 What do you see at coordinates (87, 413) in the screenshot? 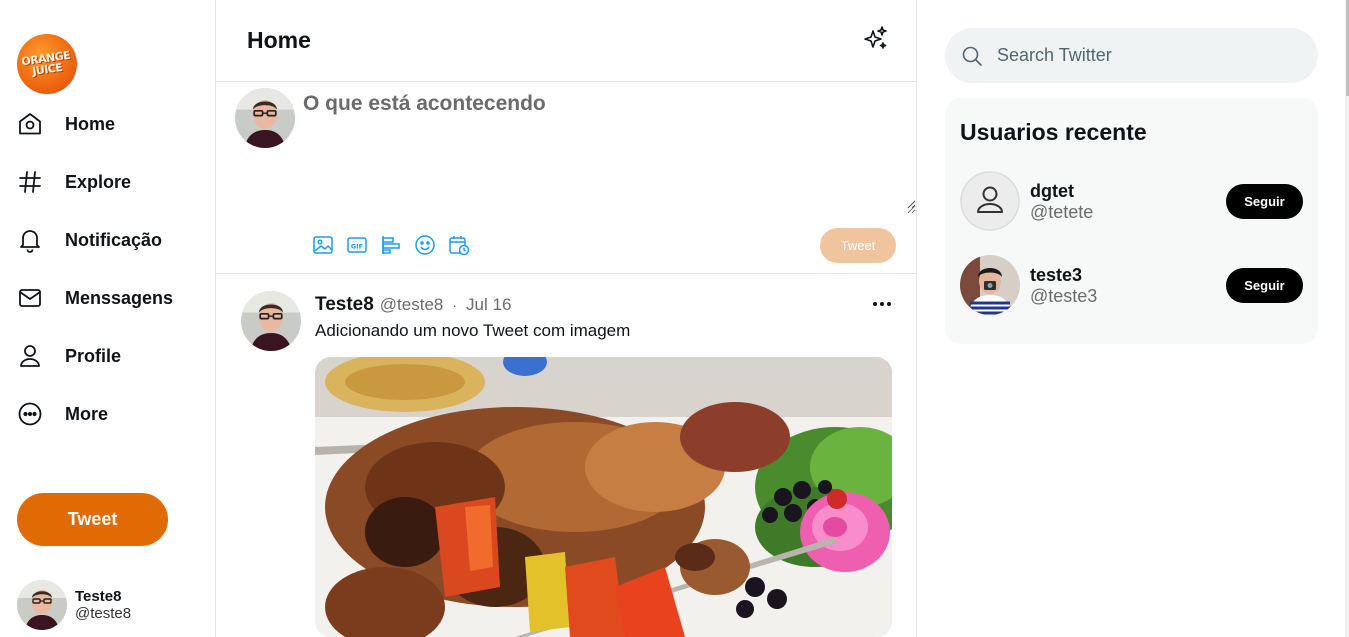
I see `sidebar-item-label: More` at bounding box center [87, 413].